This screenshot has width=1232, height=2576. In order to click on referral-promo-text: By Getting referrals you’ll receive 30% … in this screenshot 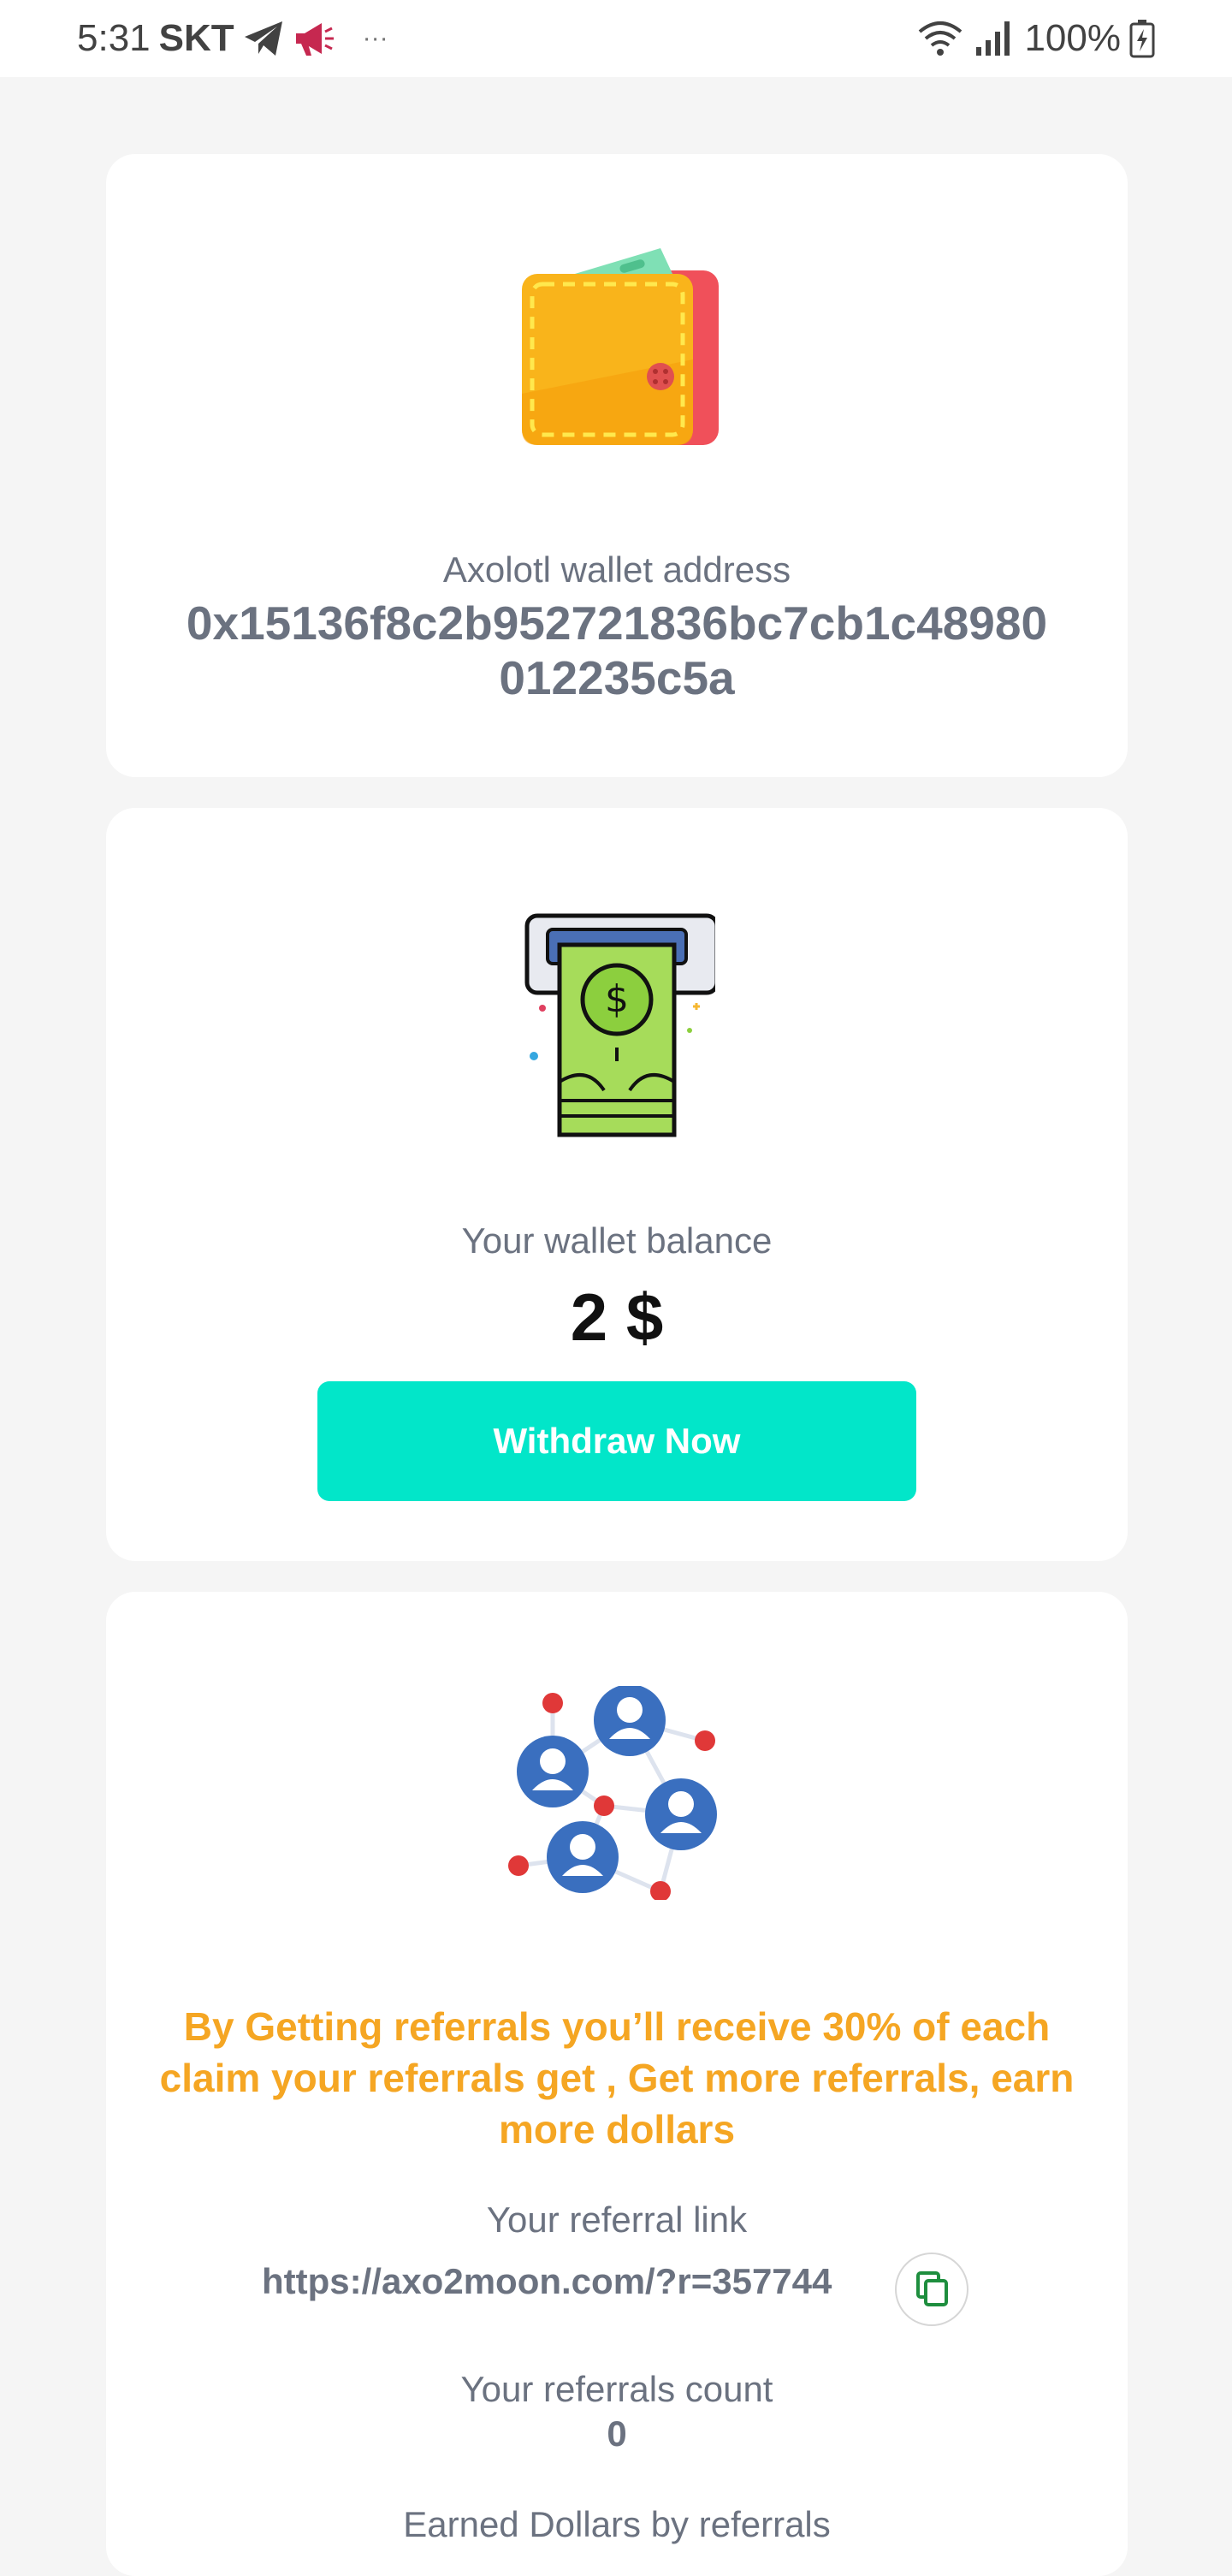, I will do `click(617, 2078)`.